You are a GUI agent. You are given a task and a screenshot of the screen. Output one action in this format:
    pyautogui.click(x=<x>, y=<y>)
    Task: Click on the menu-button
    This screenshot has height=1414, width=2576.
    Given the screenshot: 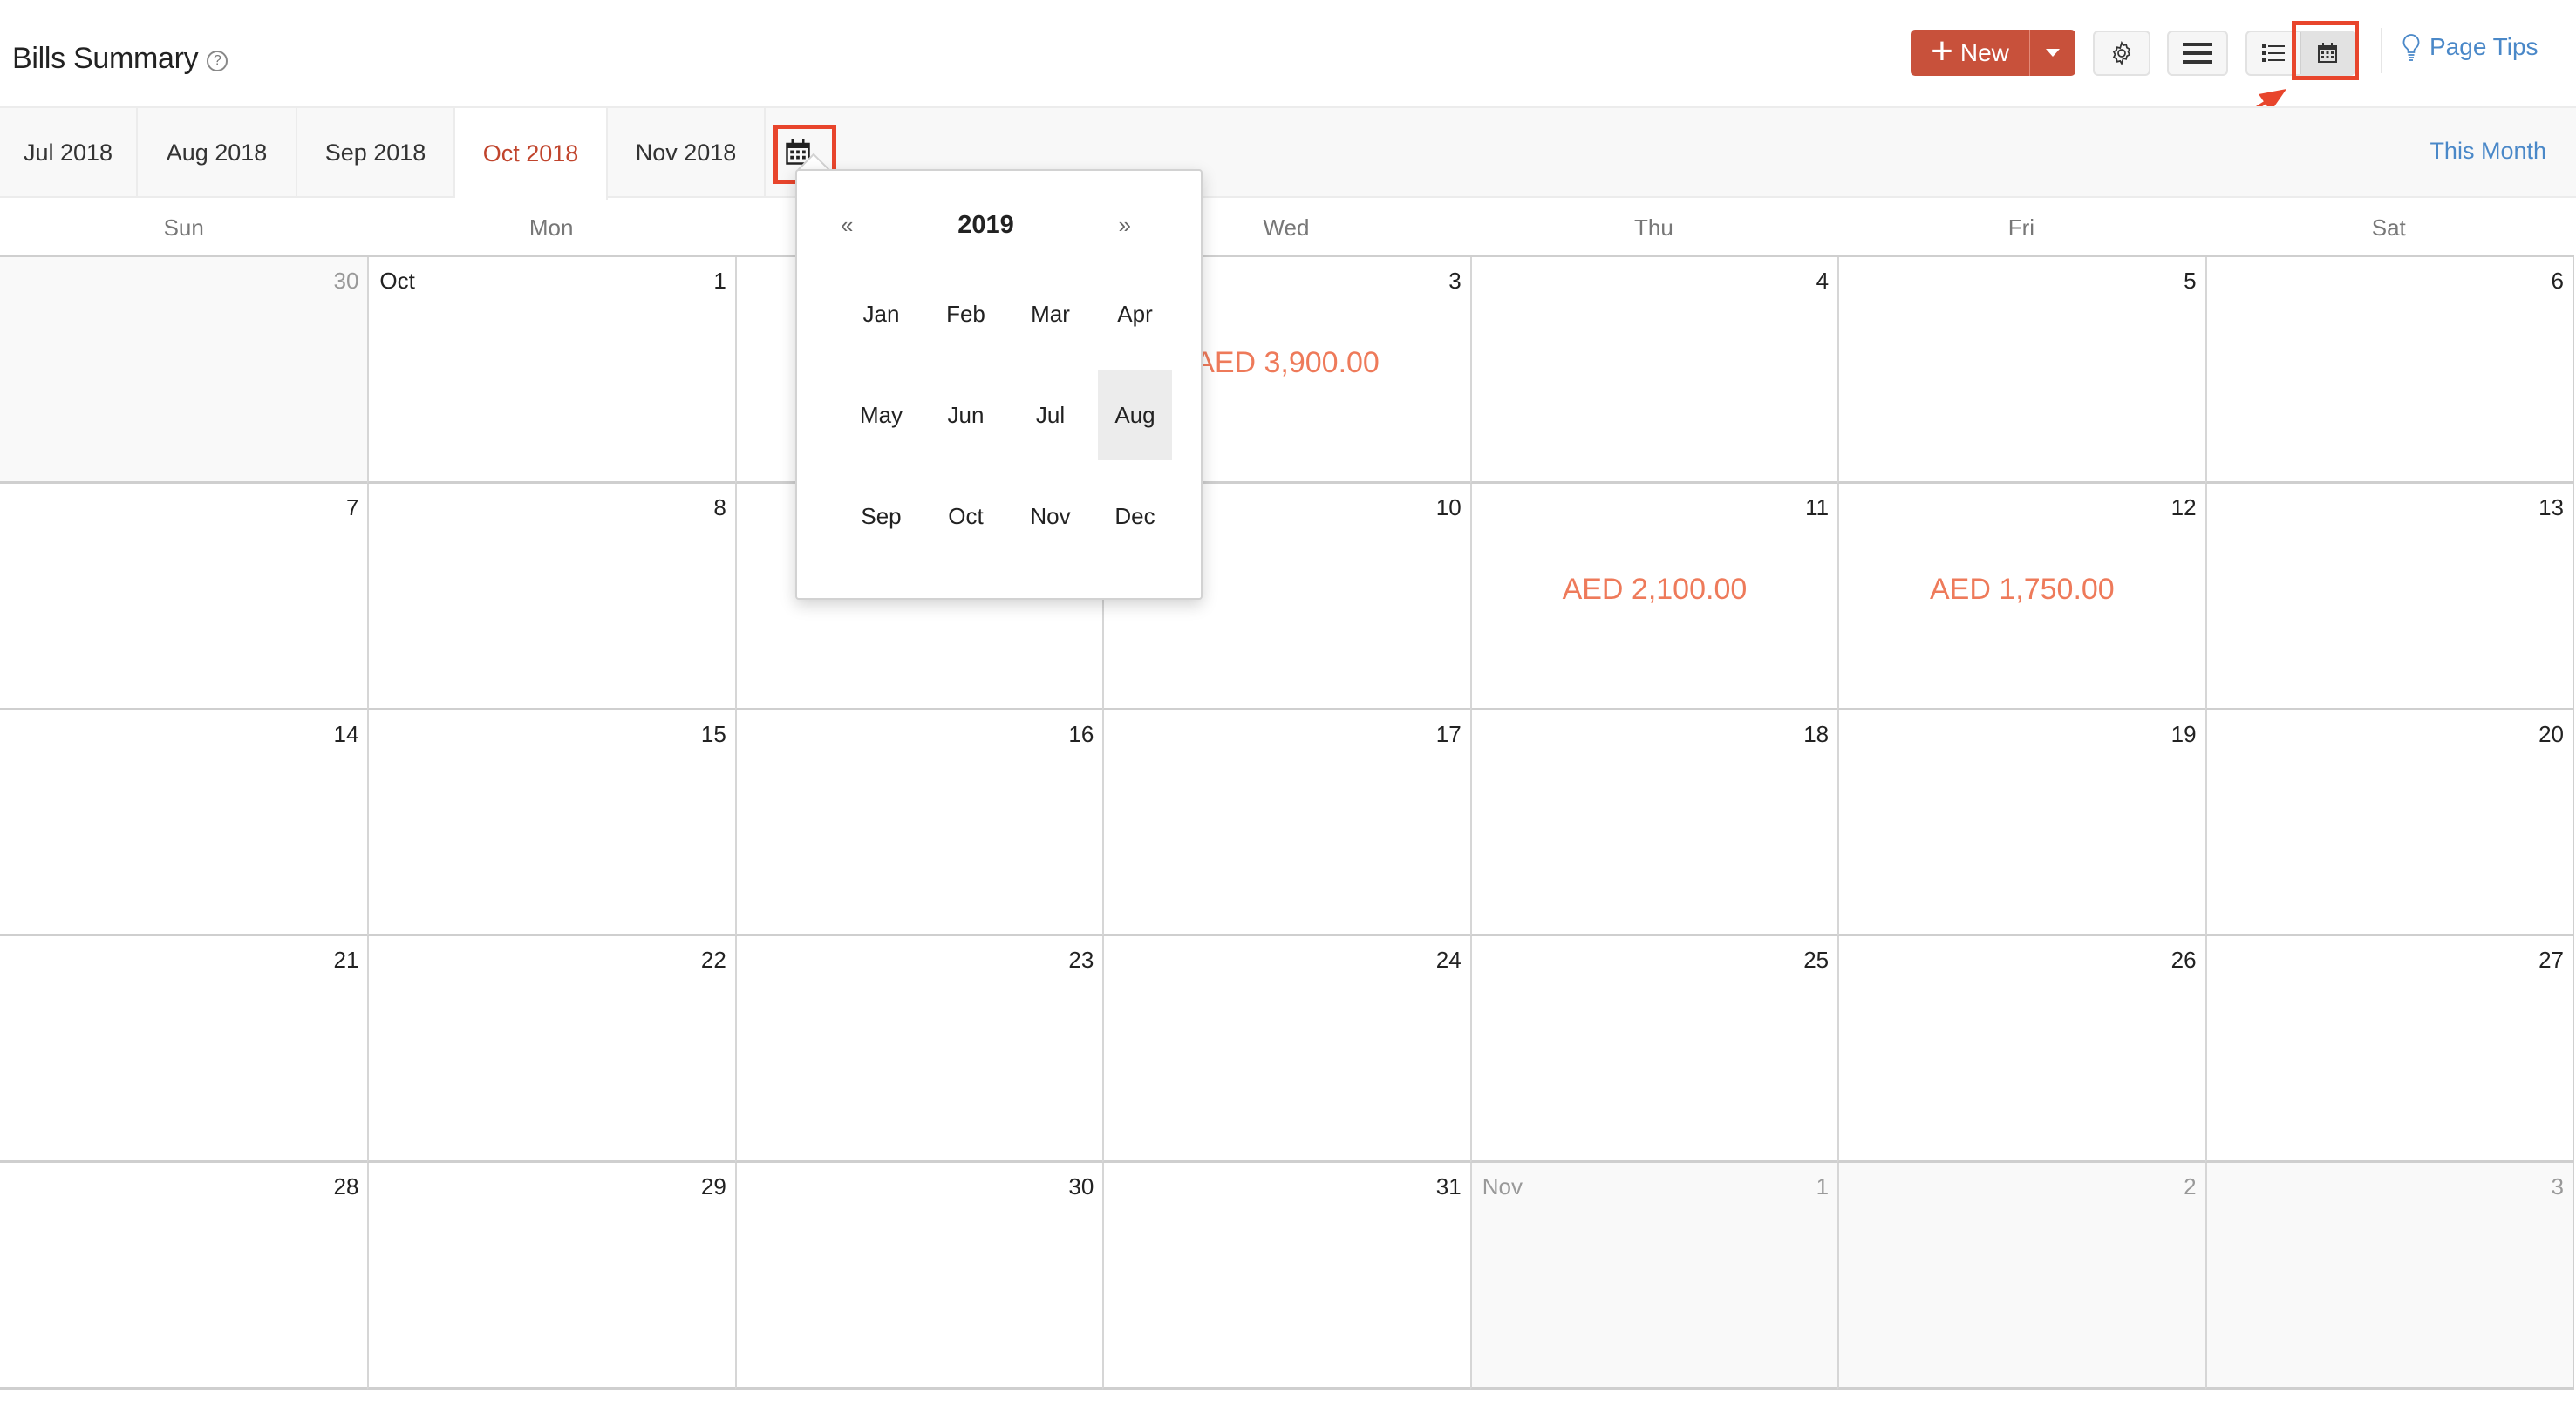 What is the action you would take?
    pyautogui.click(x=2197, y=53)
    